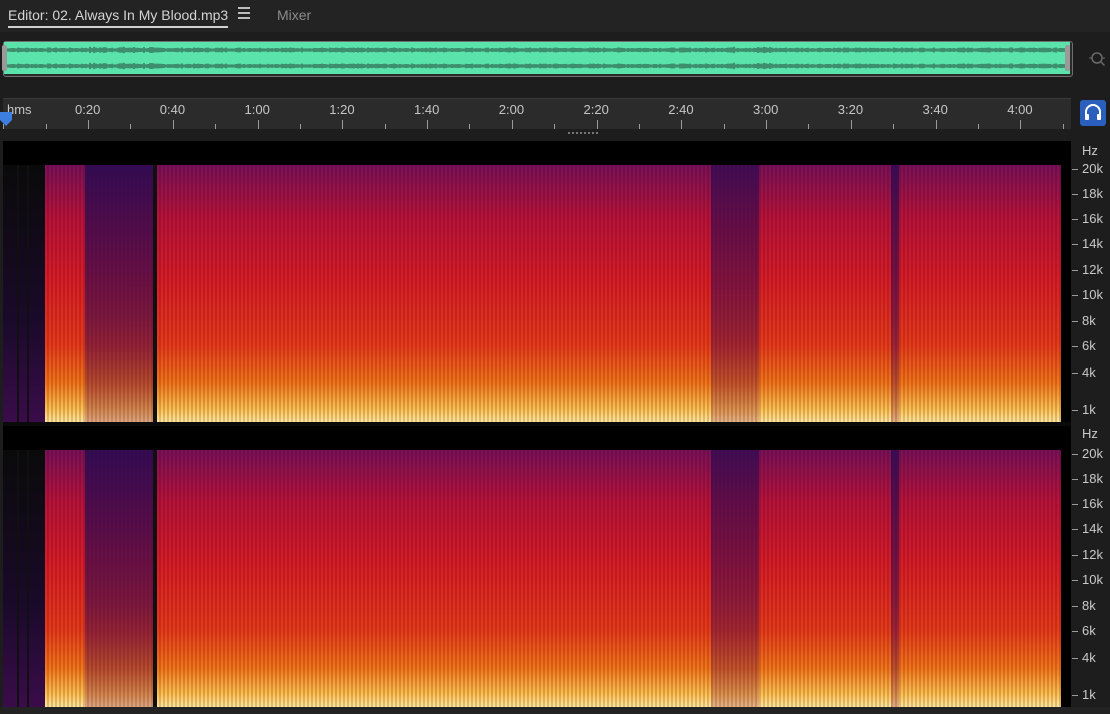 This screenshot has height=714, width=1110. What do you see at coordinates (1020, 109) in the screenshot?
I see `ruler-time-label: 4:00` at bounding box center [1020, 109].